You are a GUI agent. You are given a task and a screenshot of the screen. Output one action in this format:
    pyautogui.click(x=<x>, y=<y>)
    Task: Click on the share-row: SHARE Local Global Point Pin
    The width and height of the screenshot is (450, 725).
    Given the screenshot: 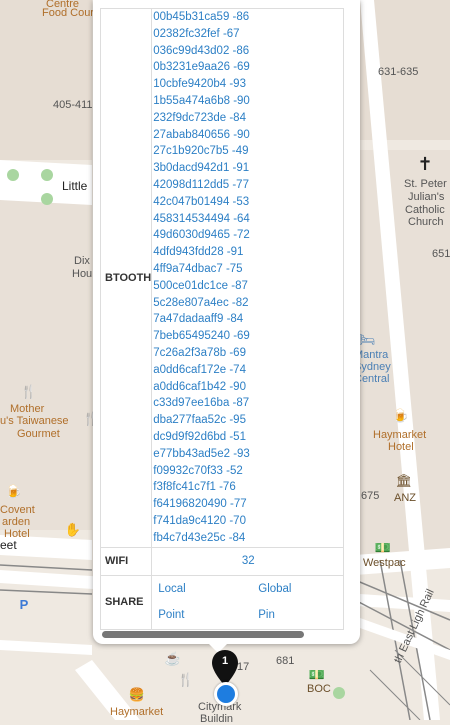 What is the action you would take?
    pyautogui.click(x=222, y=602)
    